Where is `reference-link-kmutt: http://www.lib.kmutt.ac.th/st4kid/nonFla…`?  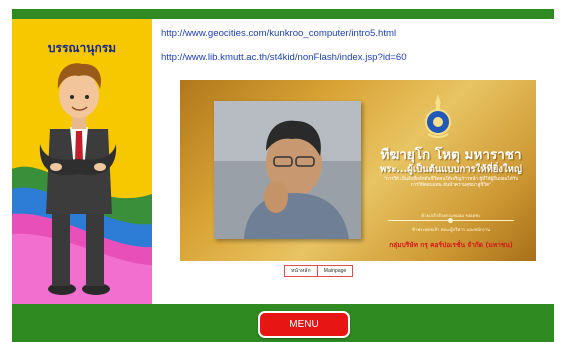 reference-link-kmutt: http://www.lib.kmutt.ac.th/st4kid/nonFla… is located at coordinates (284, 57).